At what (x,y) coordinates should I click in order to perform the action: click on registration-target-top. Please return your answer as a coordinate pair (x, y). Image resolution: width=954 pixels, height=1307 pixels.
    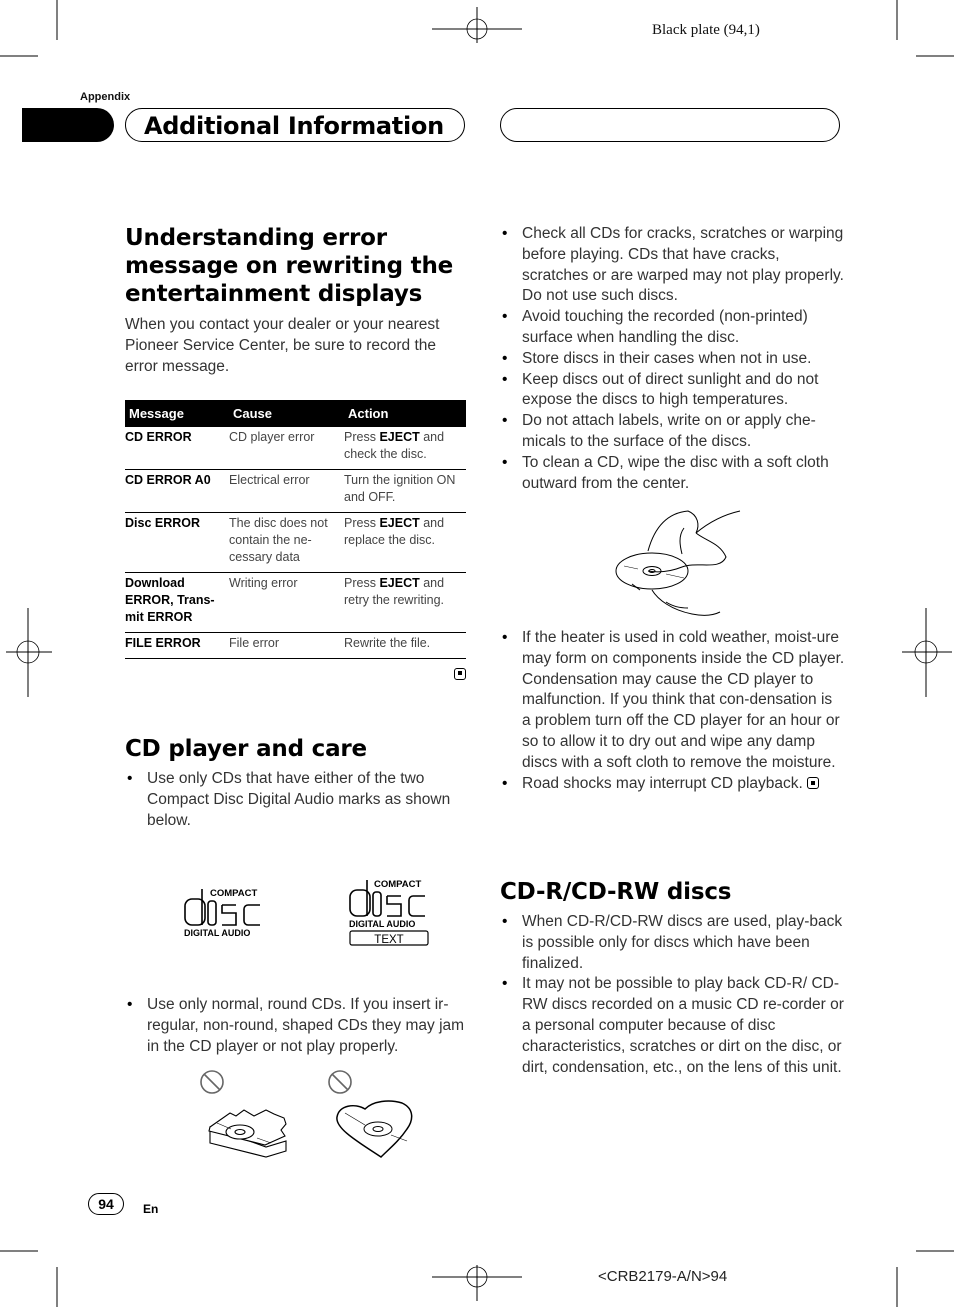
    Looking at the image, I should click on (477, 25).